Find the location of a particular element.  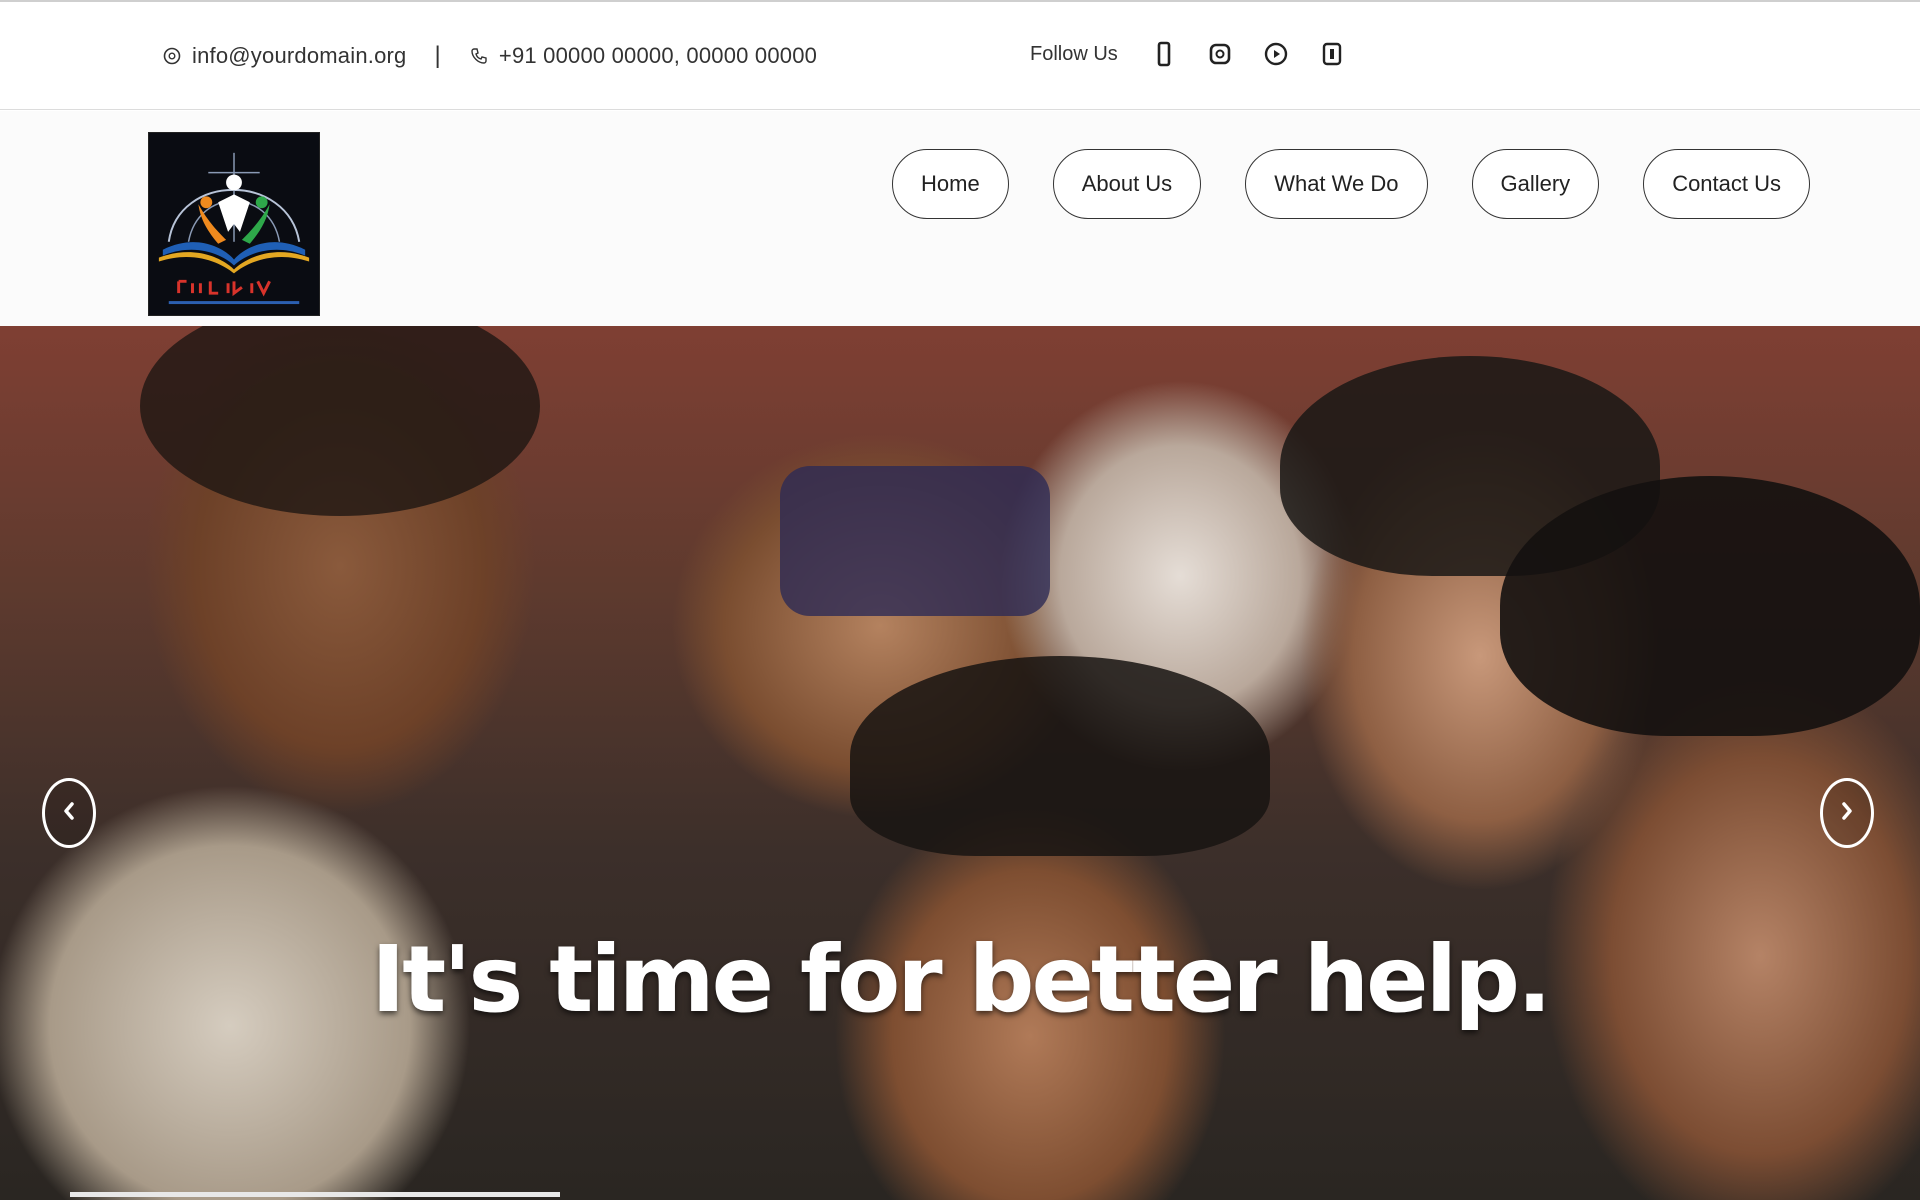

linkedin-icon is located at coordinates (1332, 54).